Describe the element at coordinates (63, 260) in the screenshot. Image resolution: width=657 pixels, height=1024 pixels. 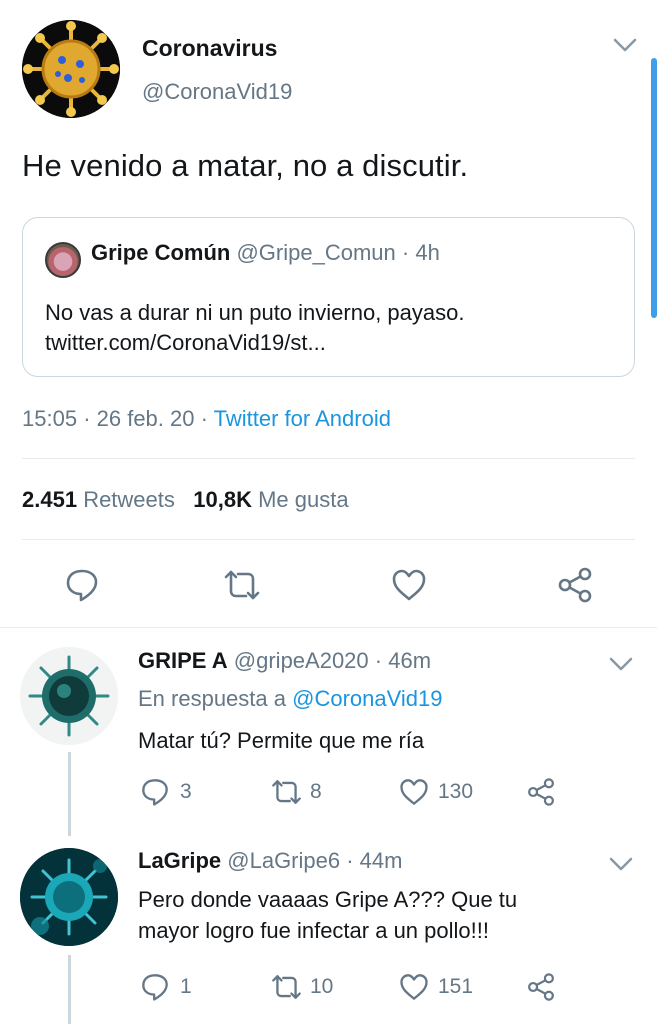
I see `quoted-author-avatar` at that location.